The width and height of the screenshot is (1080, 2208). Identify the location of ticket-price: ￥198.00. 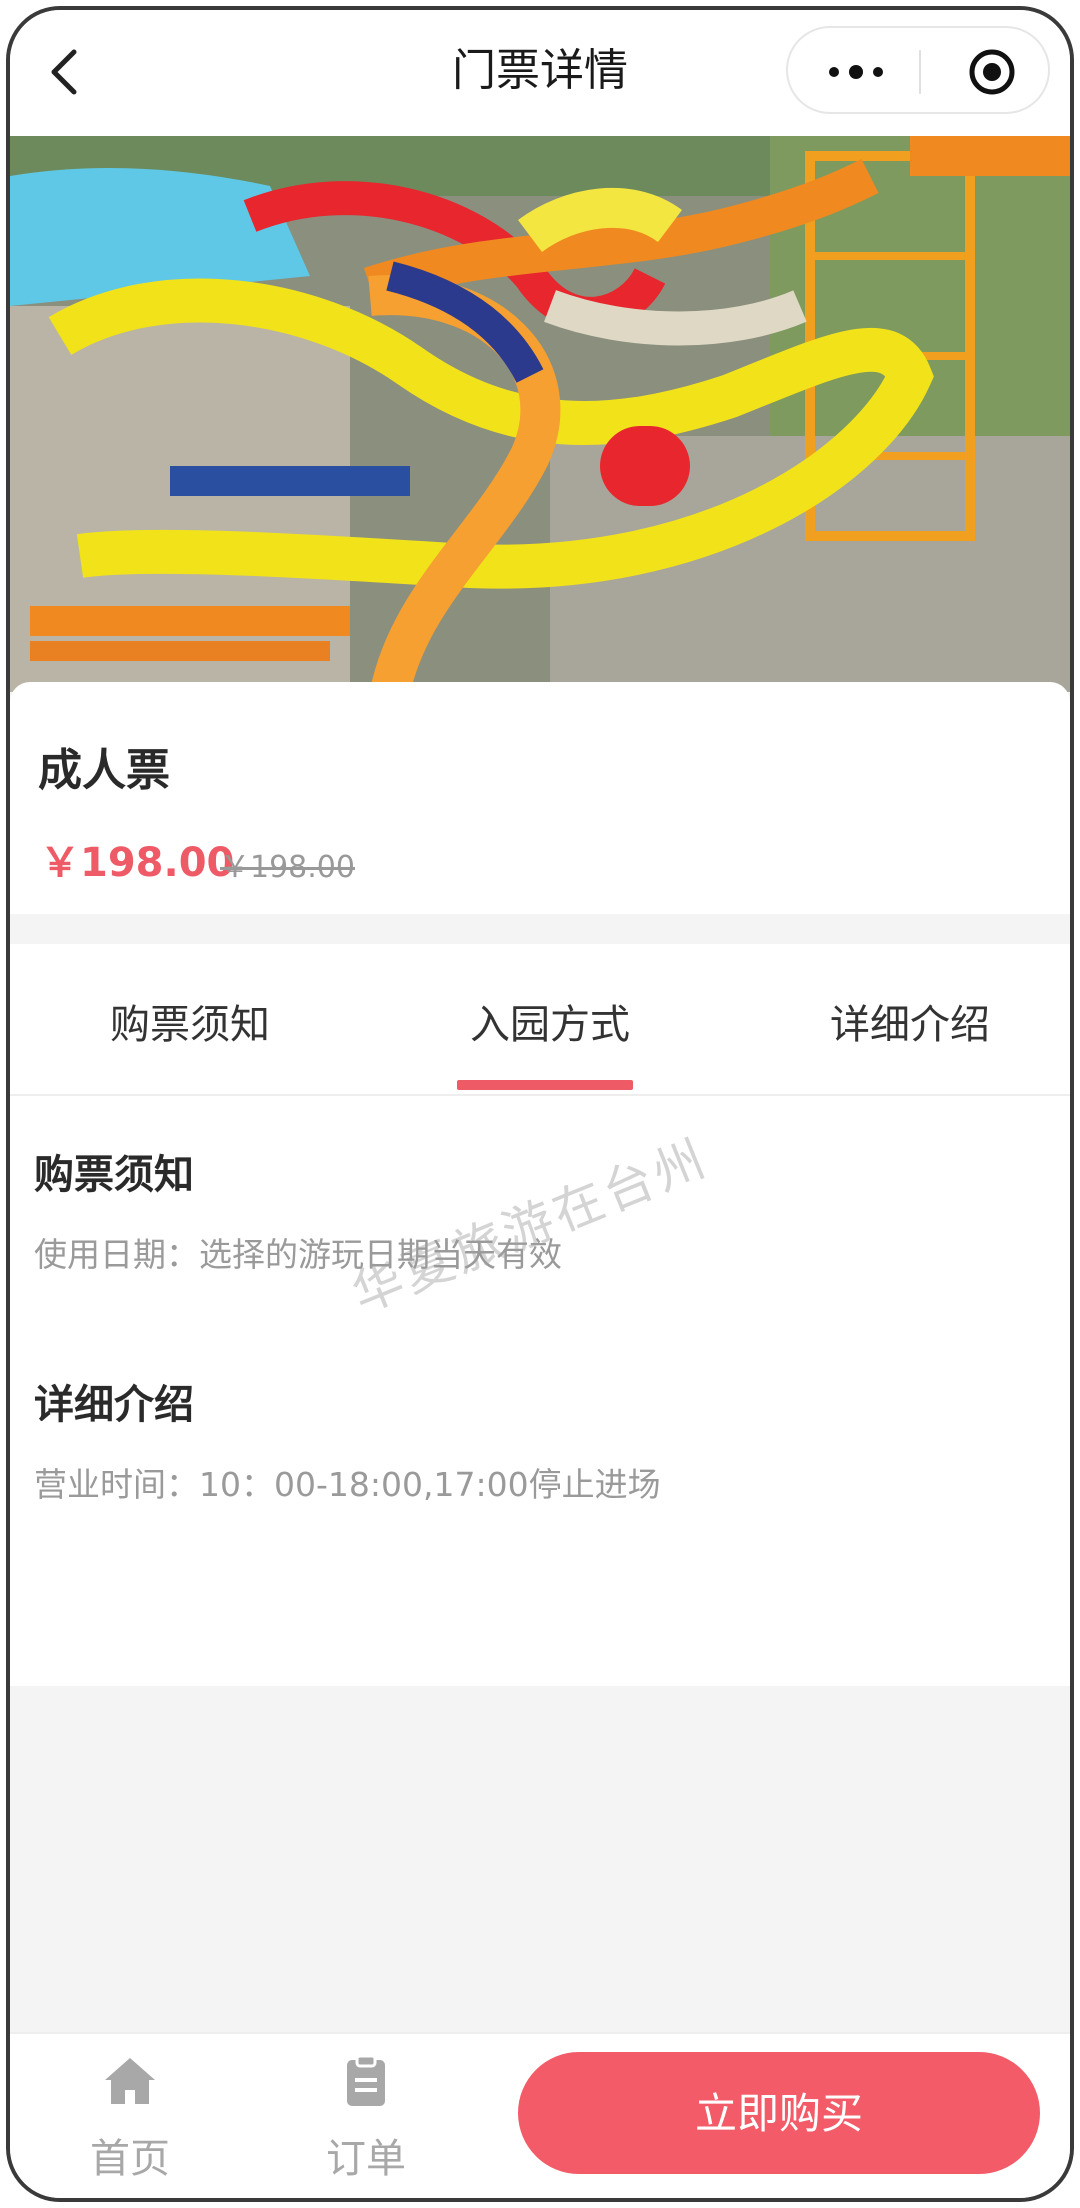
(137, 863).